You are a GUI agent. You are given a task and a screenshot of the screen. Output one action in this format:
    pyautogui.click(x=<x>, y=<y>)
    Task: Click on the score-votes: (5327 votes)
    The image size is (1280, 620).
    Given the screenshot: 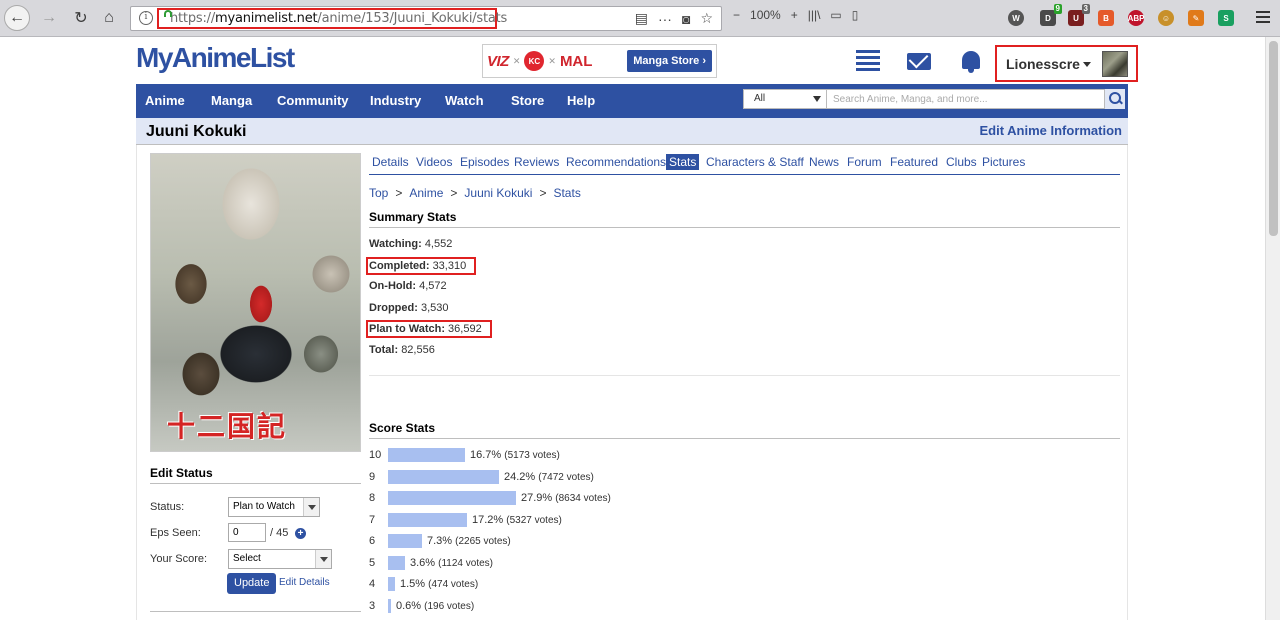 What is the action you would take?
    pyautogui.click(x=534, y=520)
    